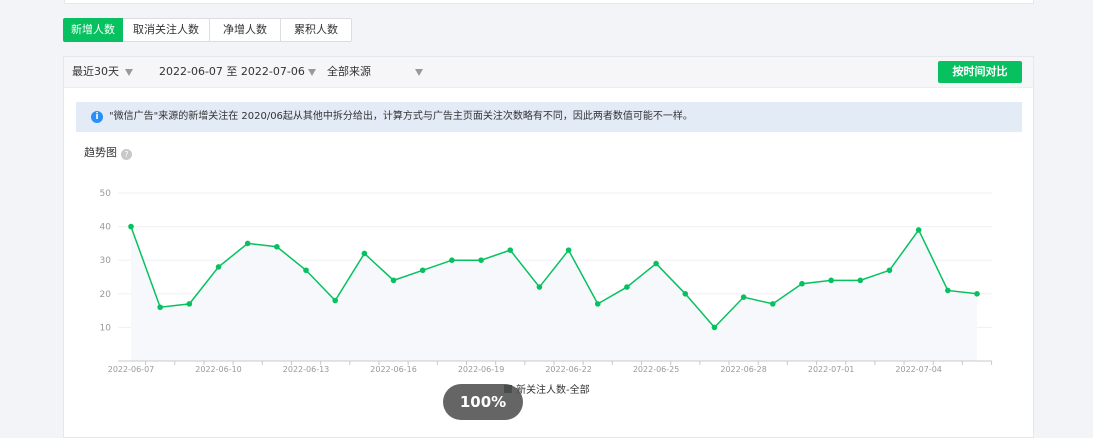 The image size is (1093, 438). What do you see at coordinates (831, 369) in the screenshot?
I see `x-tick-label: 2022-07-01` at bounding box center [831, 369].